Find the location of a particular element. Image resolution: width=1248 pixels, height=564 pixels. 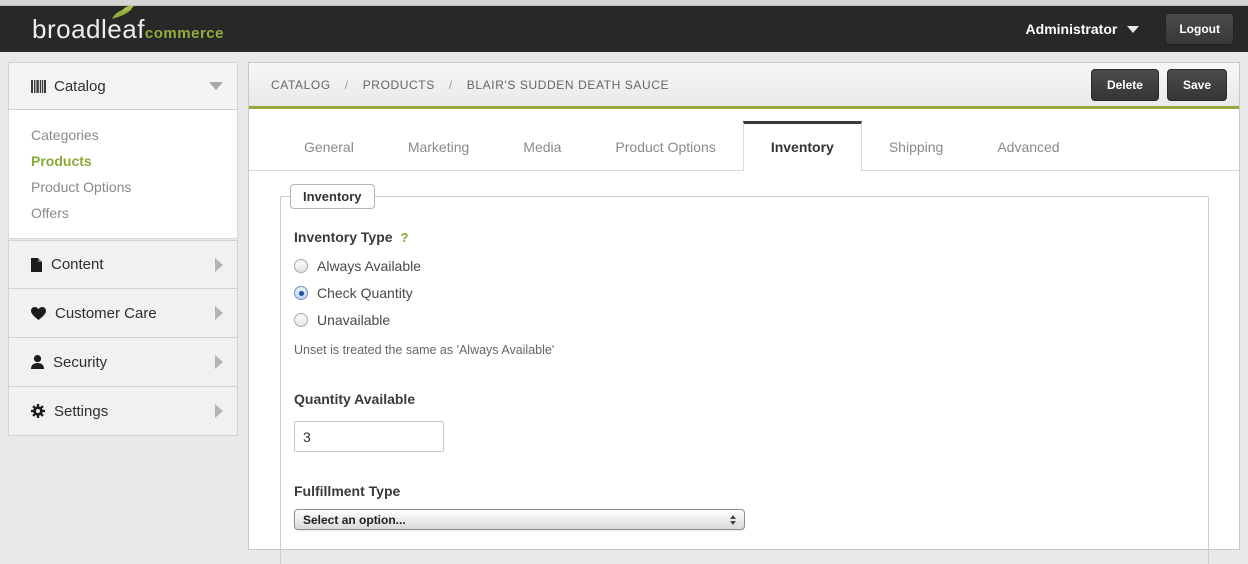

logo-suffix-text: commerce is located at coordinates (184, 33).